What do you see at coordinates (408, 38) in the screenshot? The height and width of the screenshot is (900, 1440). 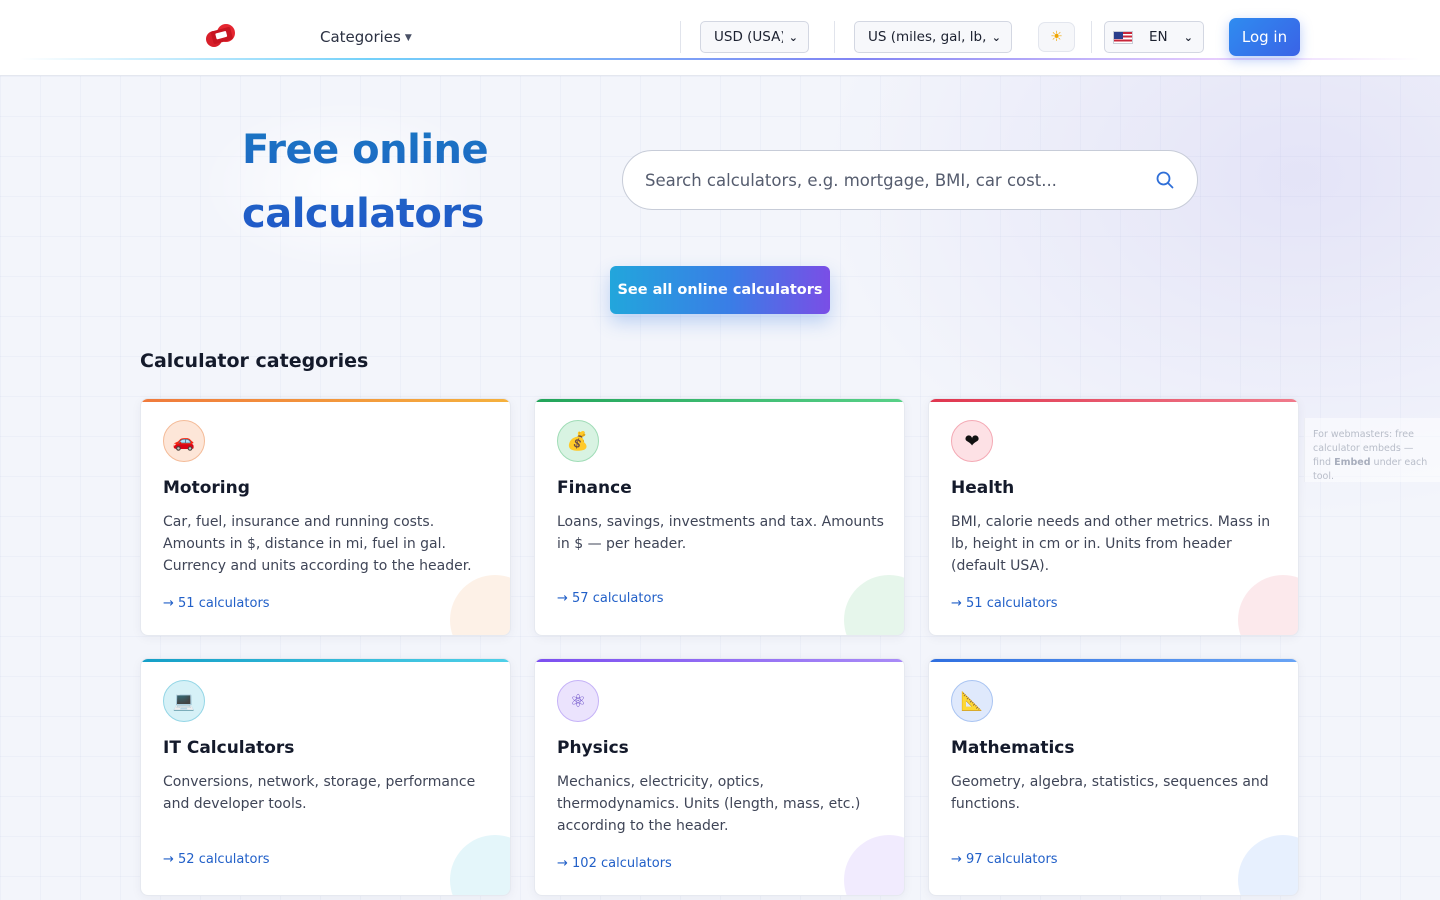 I see `caret-down-icon: ▼` at bounding box center [408, 38].